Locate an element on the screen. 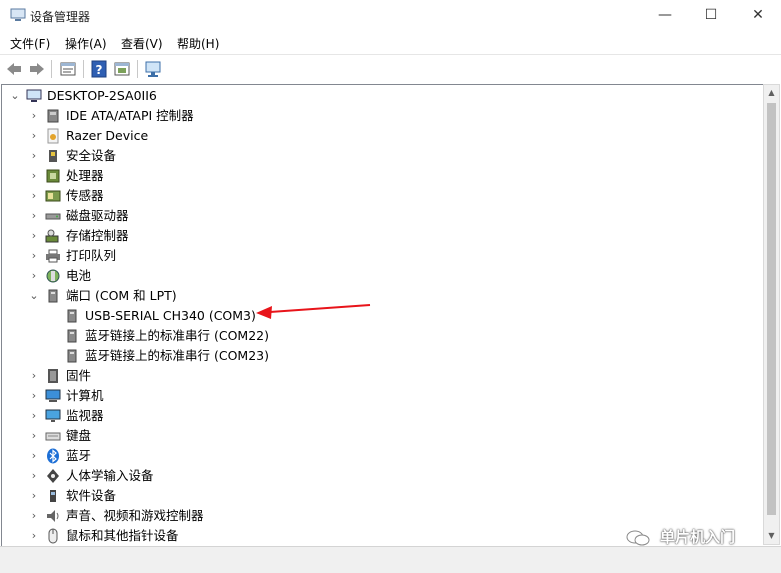  razer-device-icon is located at coordinates (53, 136).